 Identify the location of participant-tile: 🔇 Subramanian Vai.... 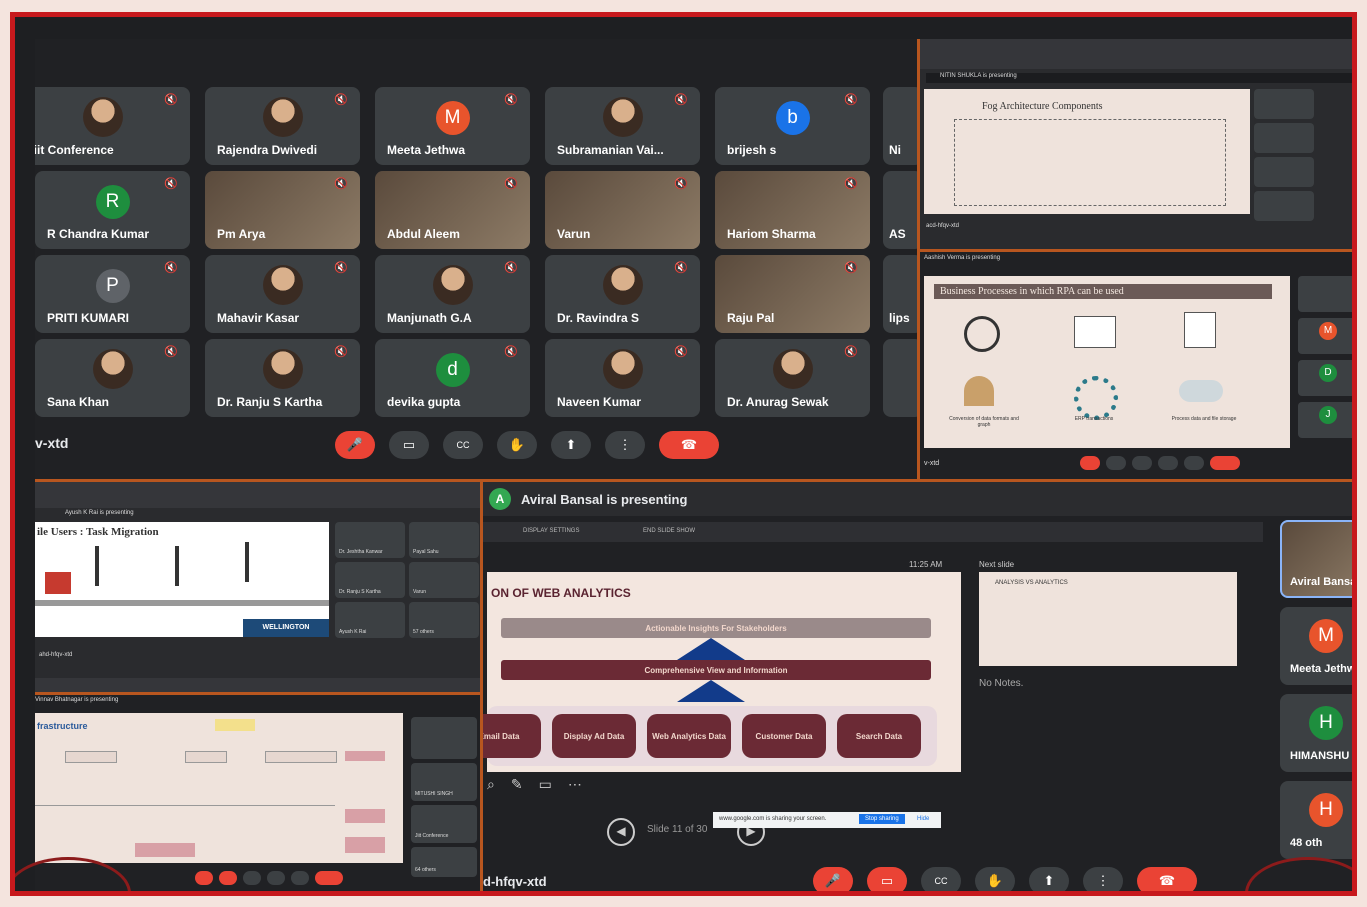
(622, 126).